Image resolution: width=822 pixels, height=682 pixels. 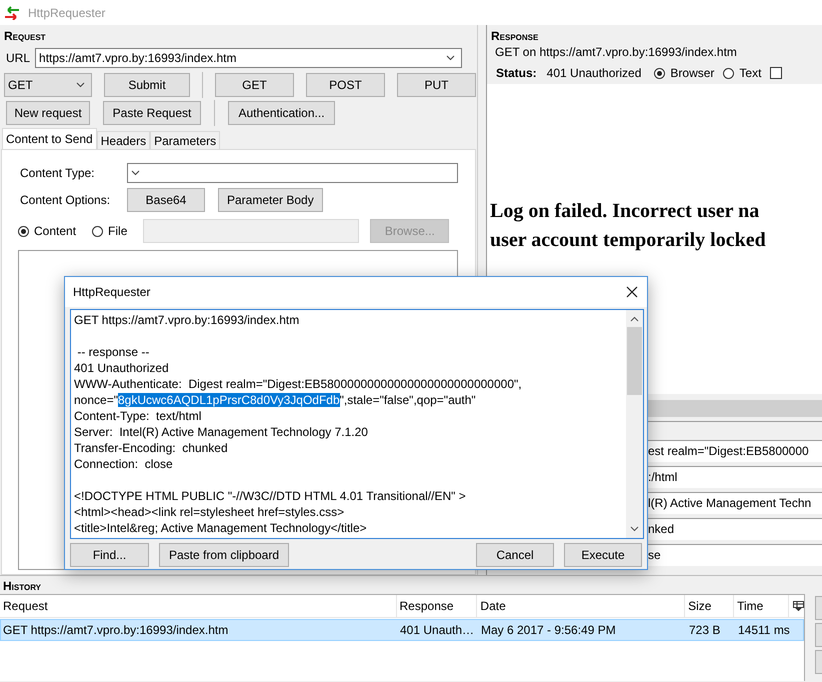 I want to click on method-button: PUT, so click(x=436, y=85).